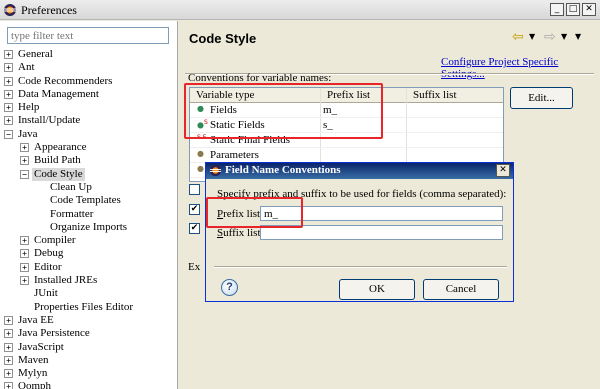 Image resolution: width=600 pixels, height=389 pixels. I want to click on tree-item-label: Mylyn, so click(33, 373).